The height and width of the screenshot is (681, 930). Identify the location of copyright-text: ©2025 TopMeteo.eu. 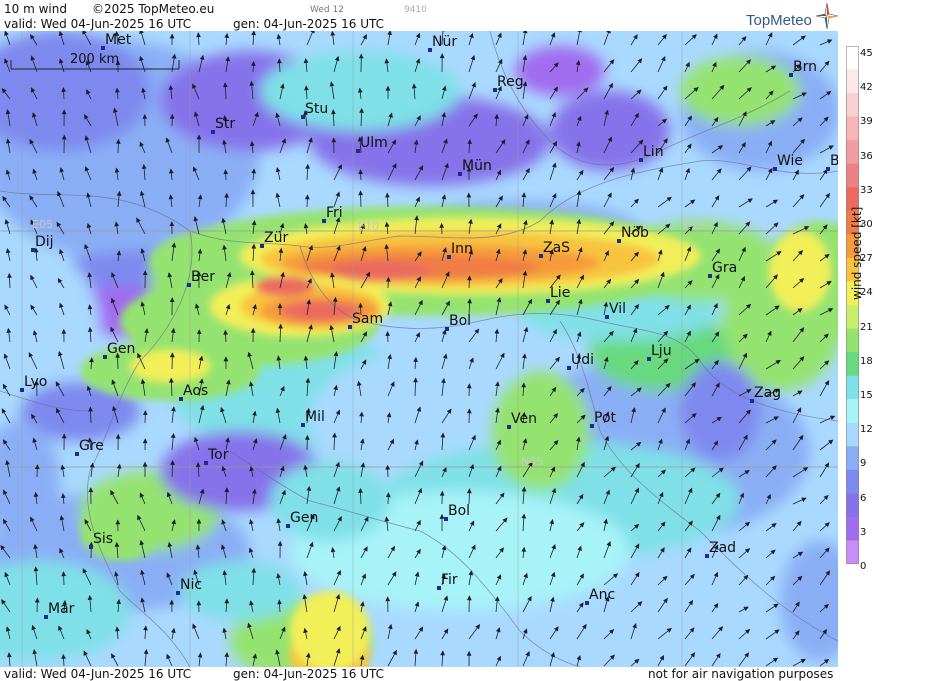
(153, 9).